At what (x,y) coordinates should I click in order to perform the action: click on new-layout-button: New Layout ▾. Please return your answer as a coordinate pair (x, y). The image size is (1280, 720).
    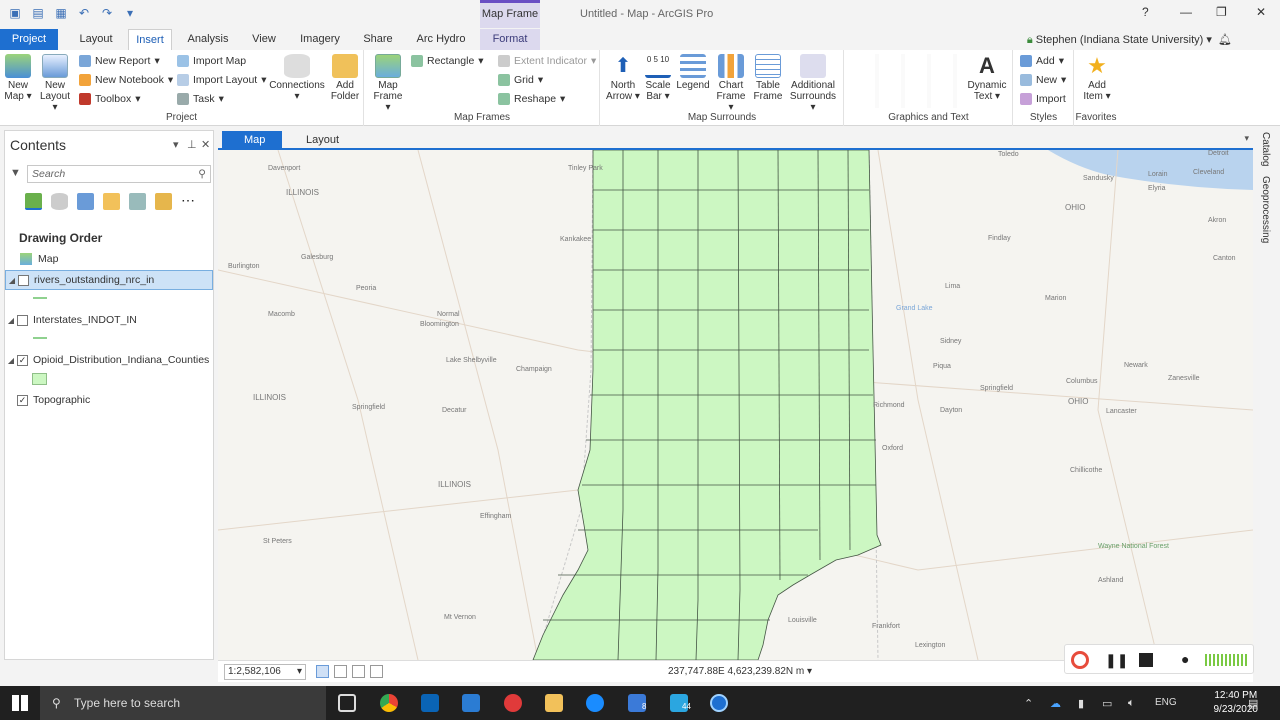
    Looking at the image, I should click on (55, 83).